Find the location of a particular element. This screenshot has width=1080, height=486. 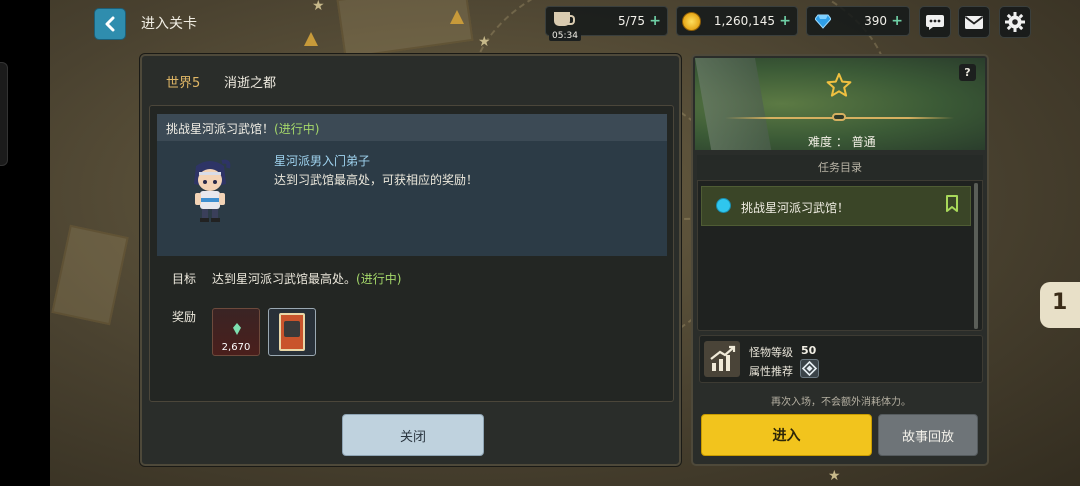

enter-button: 进入 is located at coordinates (786, 435).